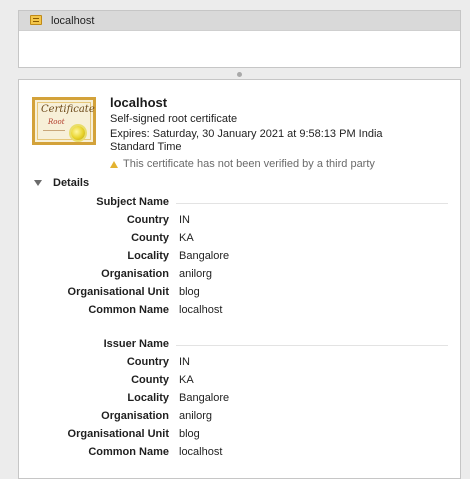 The height and width of the screenshot is (479, 470). I want to click on disclosure-triangle-icon, so click(38, 183).